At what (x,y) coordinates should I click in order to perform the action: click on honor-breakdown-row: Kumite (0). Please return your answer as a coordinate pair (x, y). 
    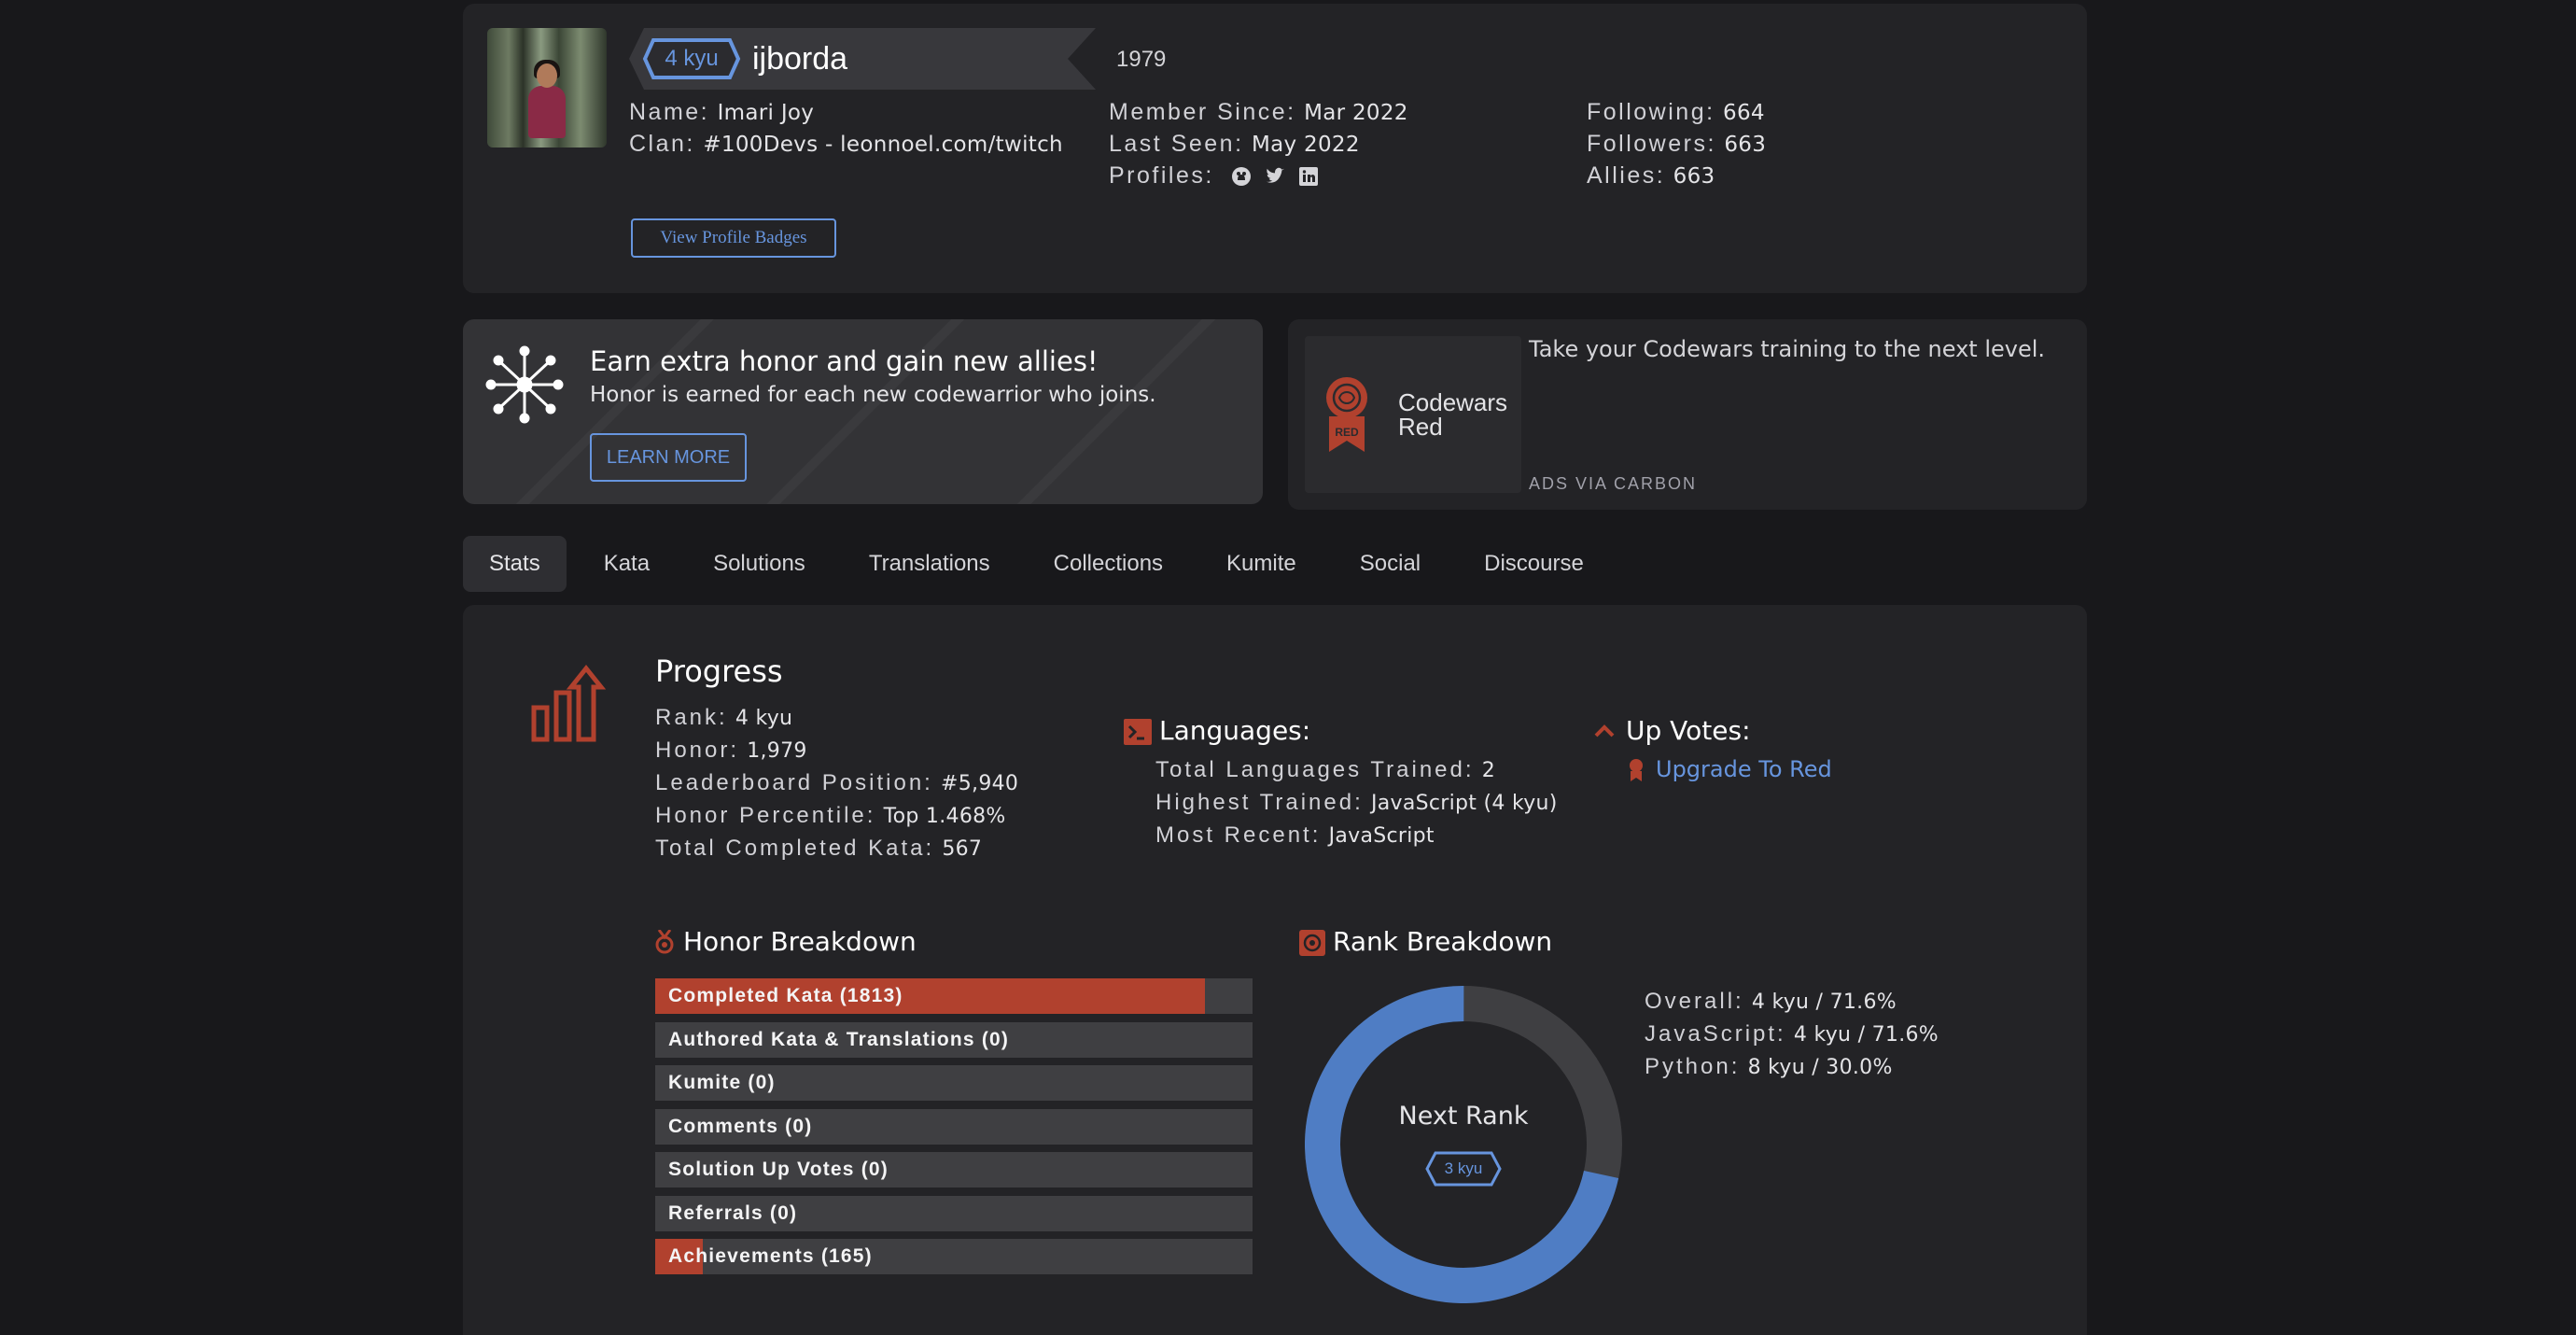
    Looking at the image, I should click on (954, 1083).